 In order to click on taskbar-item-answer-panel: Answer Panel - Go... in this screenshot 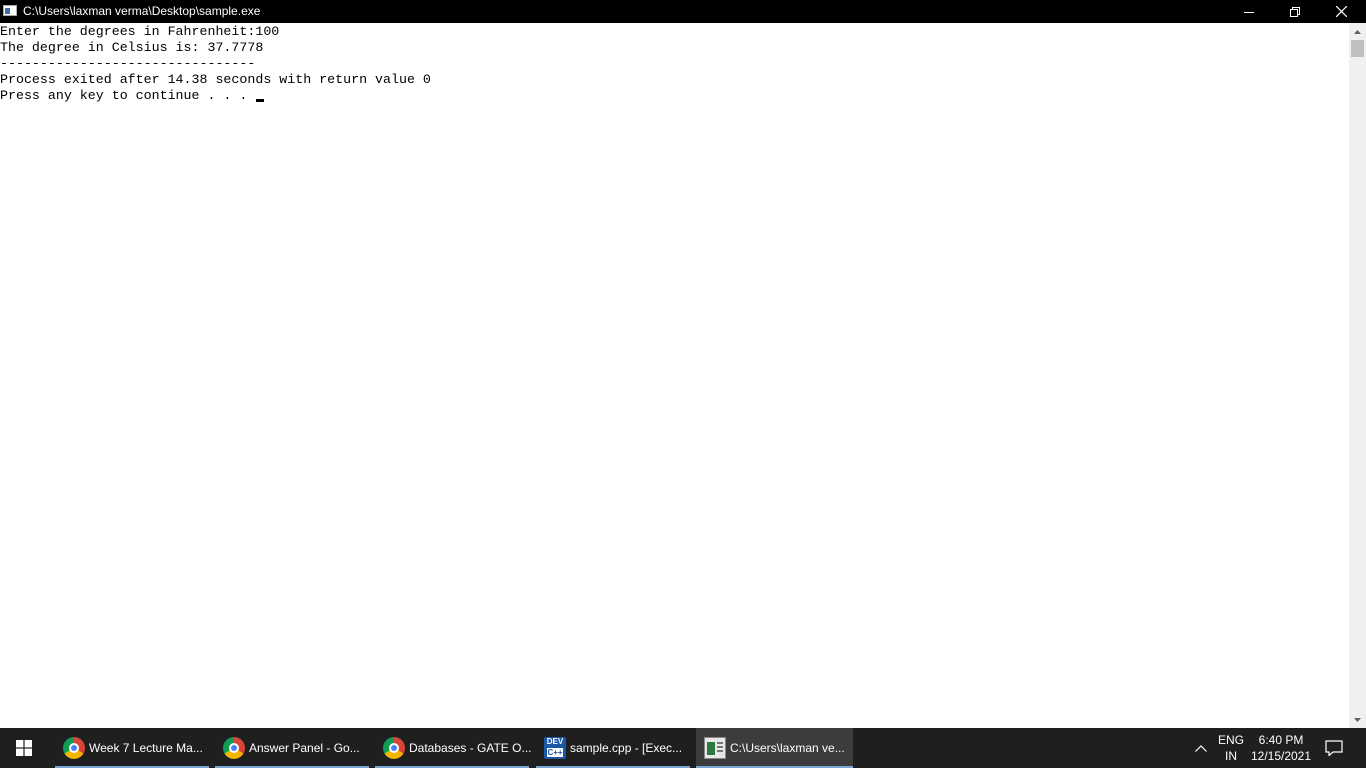, I will do `click(292, 748)`.